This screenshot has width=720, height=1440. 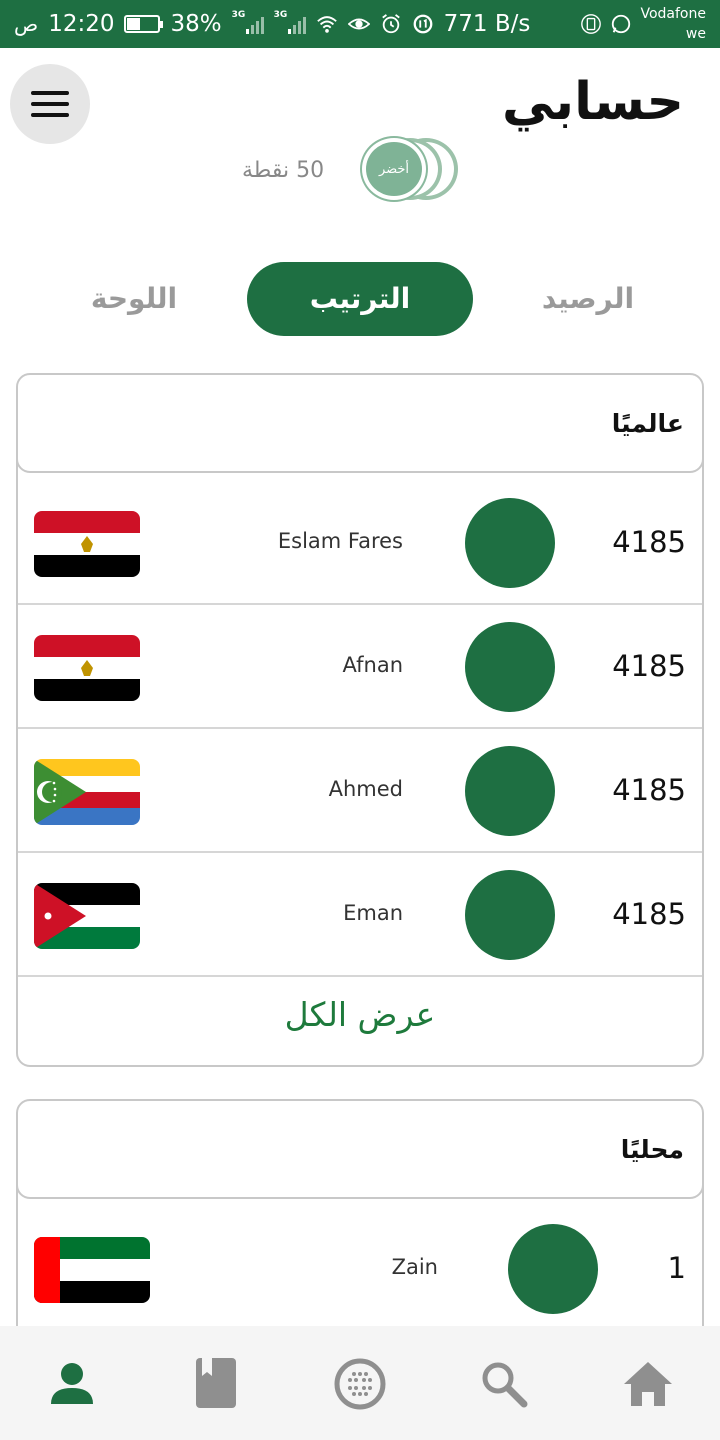 I want to click on badge-label: أخضر, so click(x=394, y=169).